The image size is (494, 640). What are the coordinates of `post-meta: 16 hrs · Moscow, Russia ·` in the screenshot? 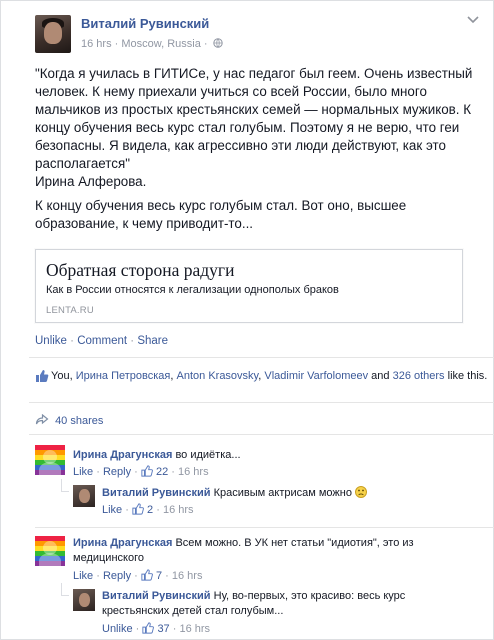 It's located at (152, 44).